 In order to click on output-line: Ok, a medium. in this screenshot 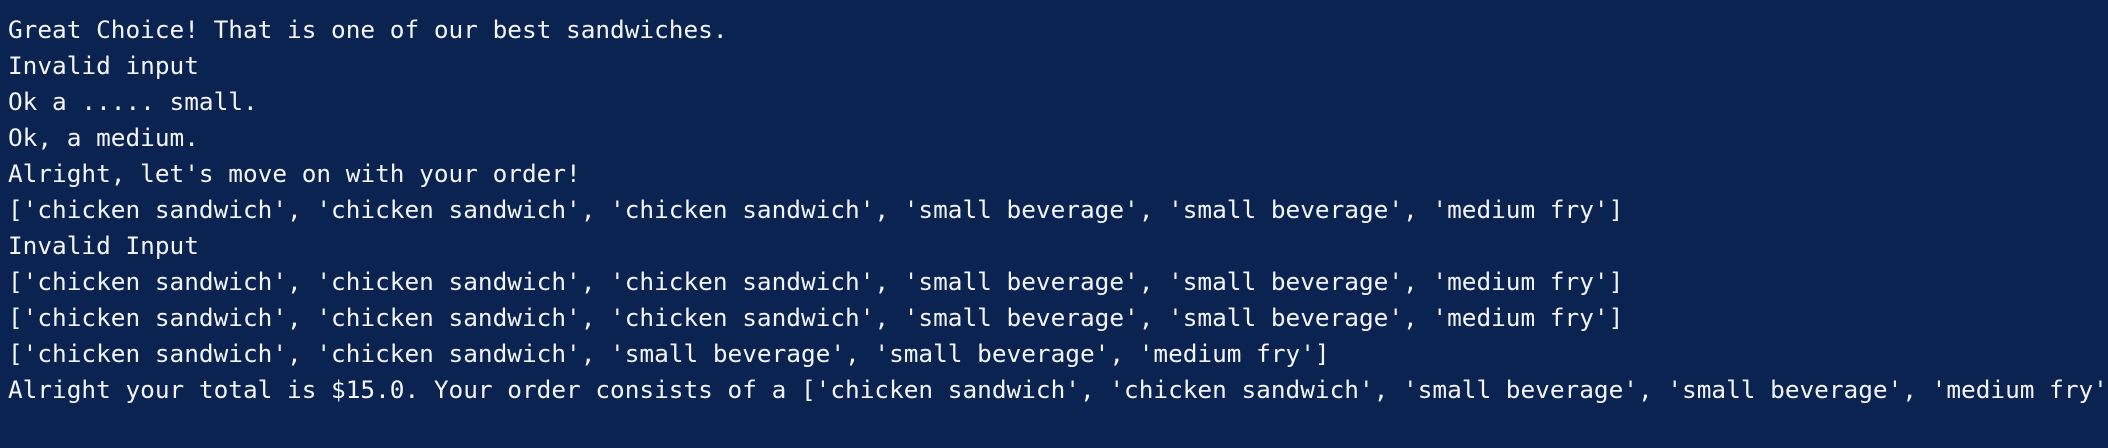, I will do `click(103, 137)`.